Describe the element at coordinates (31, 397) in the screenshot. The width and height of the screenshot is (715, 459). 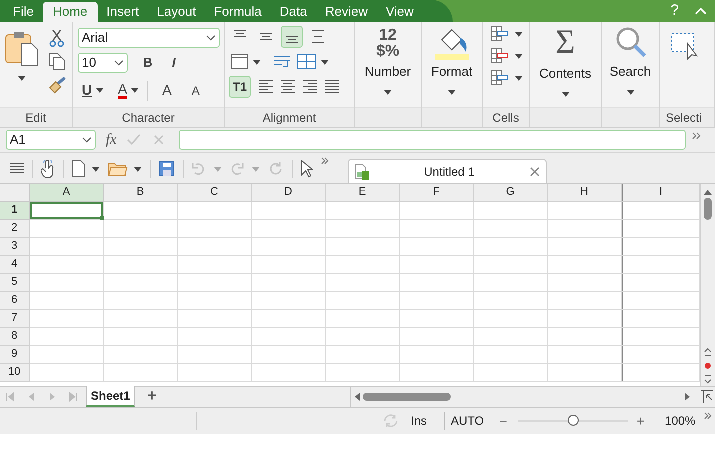
I see `previous-sheet-icon` at that location.